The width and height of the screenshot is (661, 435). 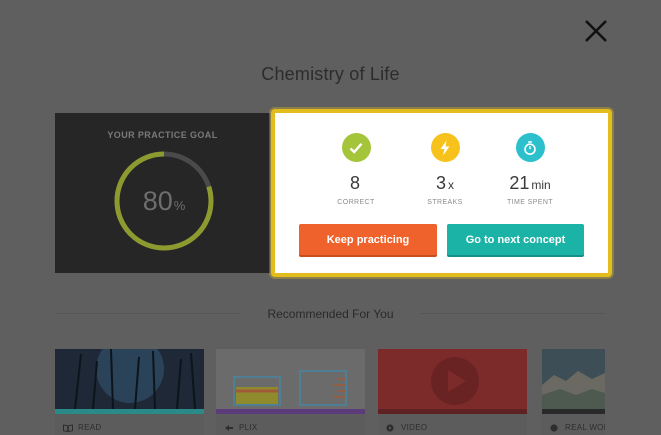 What do you see at coordinates (368, 239) in the screenshot?
I see `keep-practicing-button: Keep practicing` at bounding box center [368, 239].